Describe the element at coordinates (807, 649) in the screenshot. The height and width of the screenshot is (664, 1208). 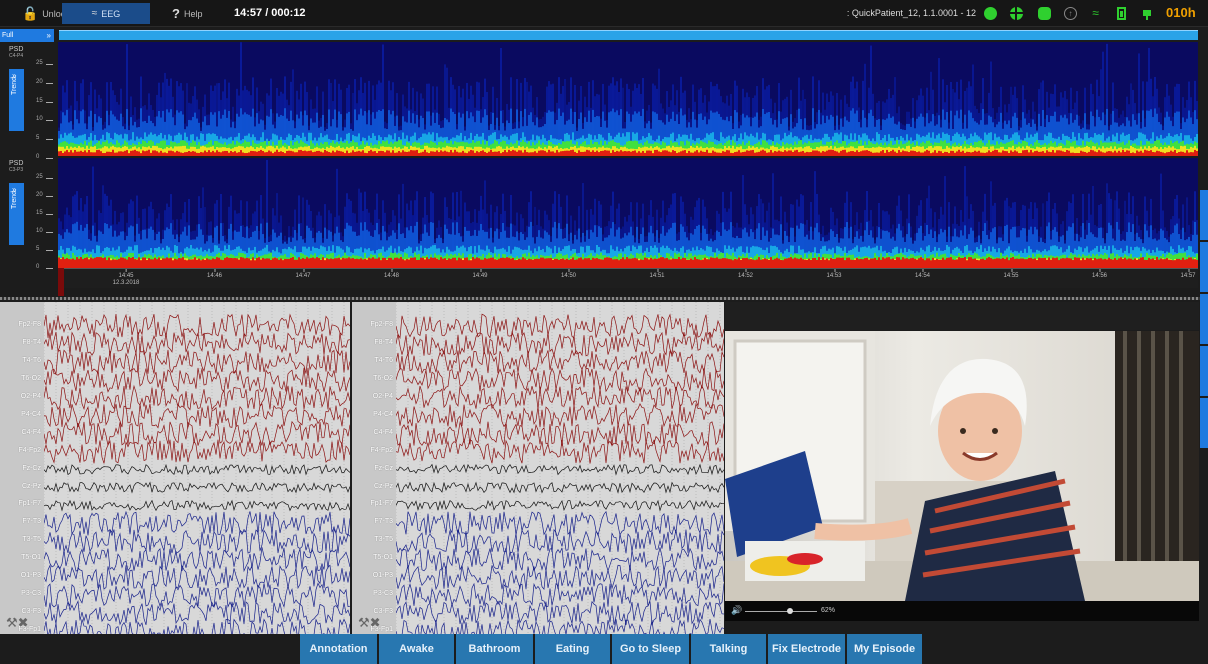
I see `fix-electrode-button: Fix Electrode` at that location.